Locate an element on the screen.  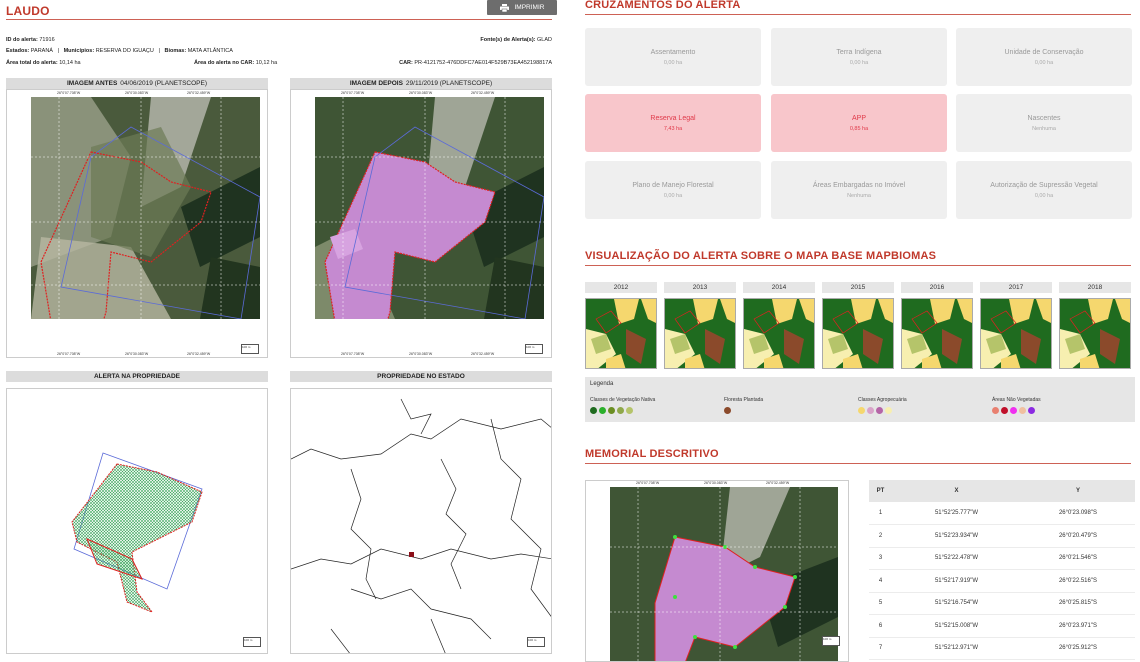
year-label: 2018 is located at coordinates (1095, 287).